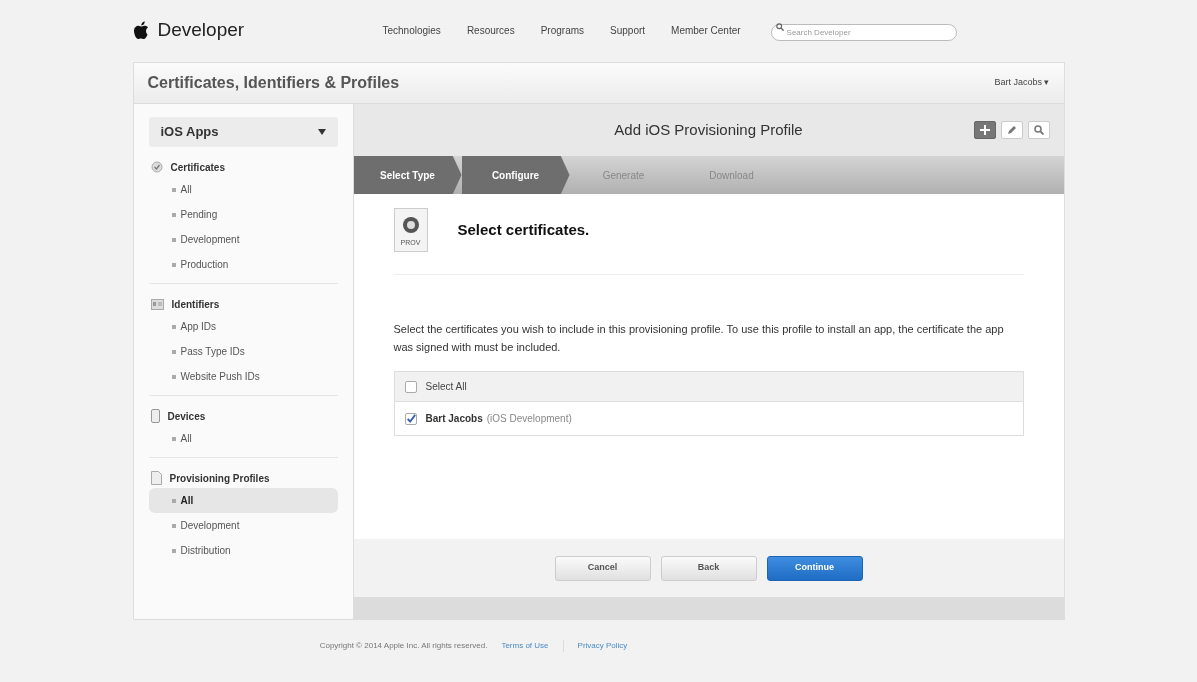 The image size is (1197, 682). What do you see at coordinates (403, 646) in the screenshot?
I see `copyright-text: Copyright © 2014 Apple Inc. All rights reserved.` at bounding box center [403, 646].